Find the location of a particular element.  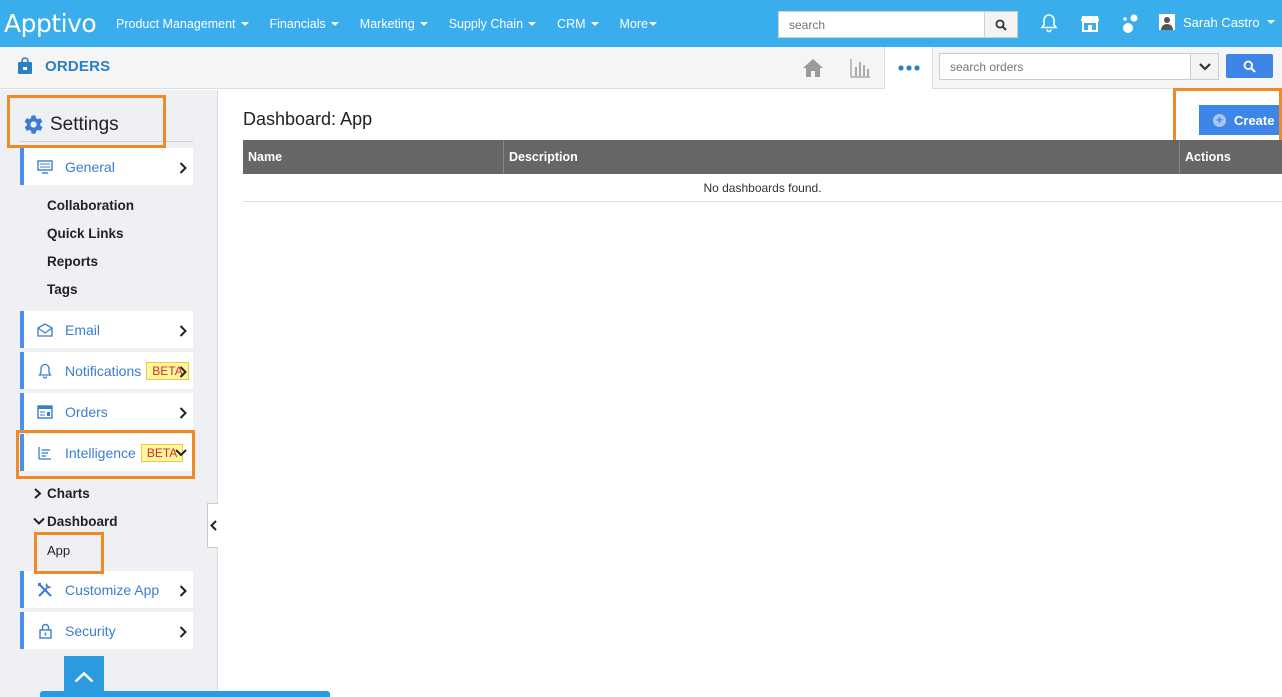

sidebar-item-label: Notifications is located at coordinates (103, 370).